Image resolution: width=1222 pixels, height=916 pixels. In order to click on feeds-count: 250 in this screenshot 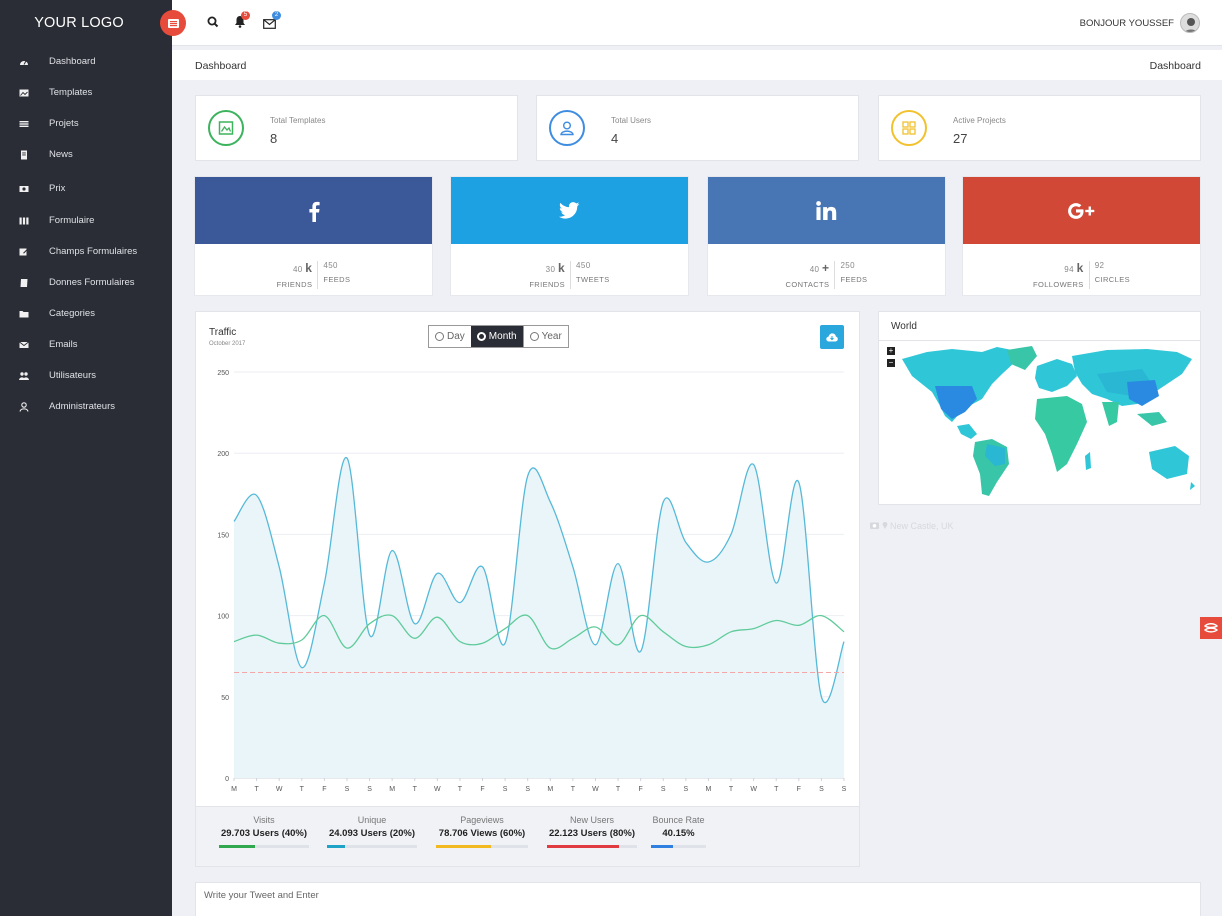, I will do `click(847, 265)`.